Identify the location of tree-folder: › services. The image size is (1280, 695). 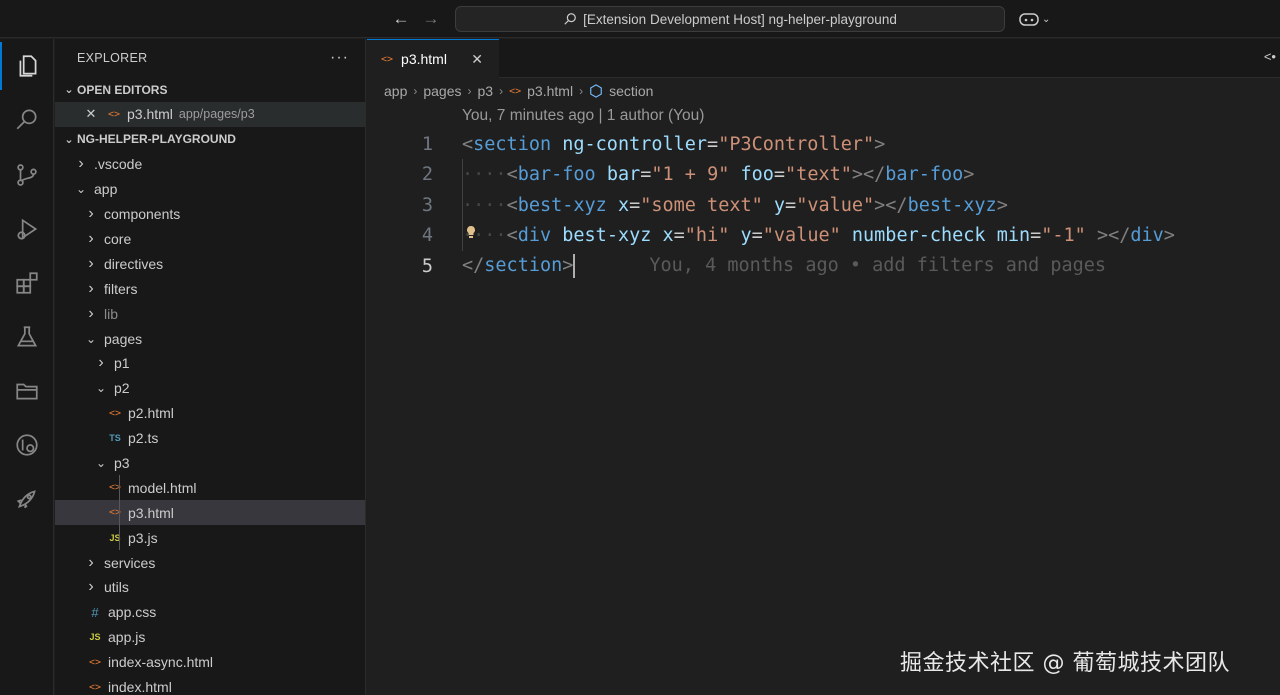
(210, 562).